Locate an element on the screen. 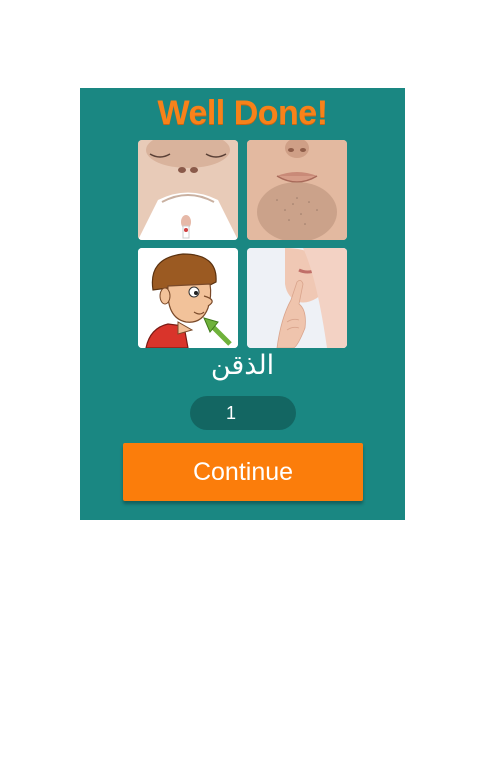 This screenshot has height=768, width=480. puzzle-image-chin-from-below is located at coordinates (188, 190).